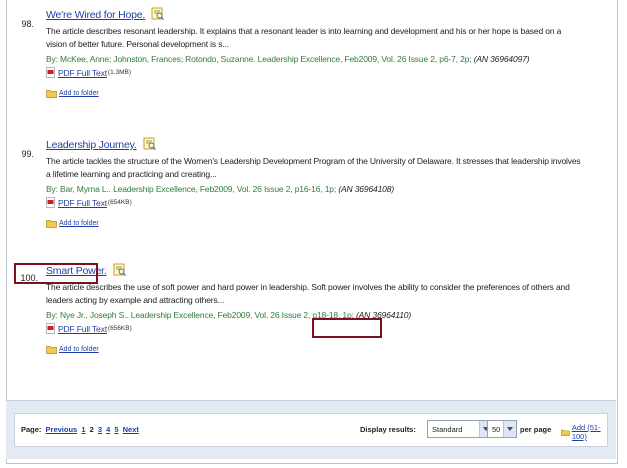  What do you see at coordinates (536, 429) in the screenshot?
I see `per-page-label: per page` at bounding box center [536, 429].